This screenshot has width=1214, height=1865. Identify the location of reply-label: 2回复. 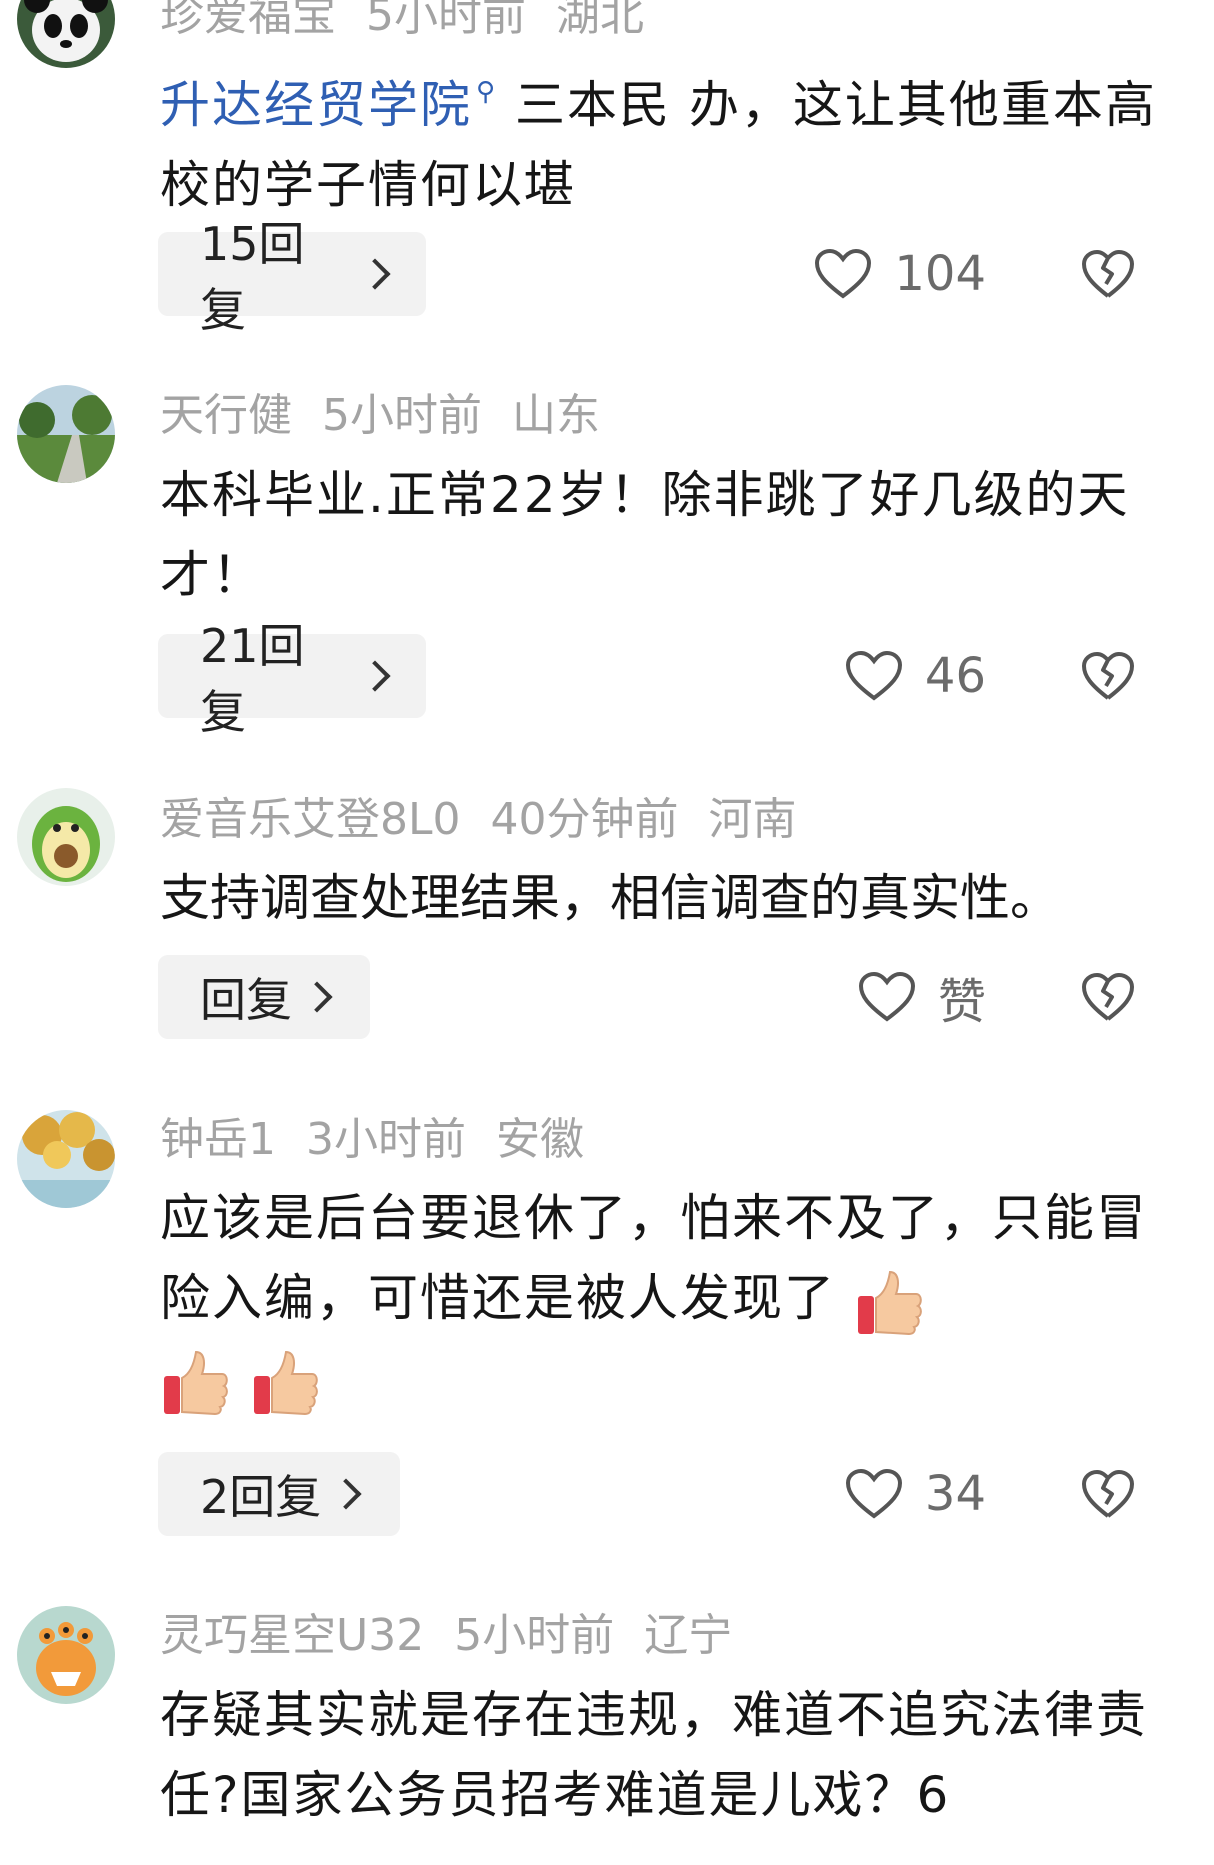
(261, 1497).